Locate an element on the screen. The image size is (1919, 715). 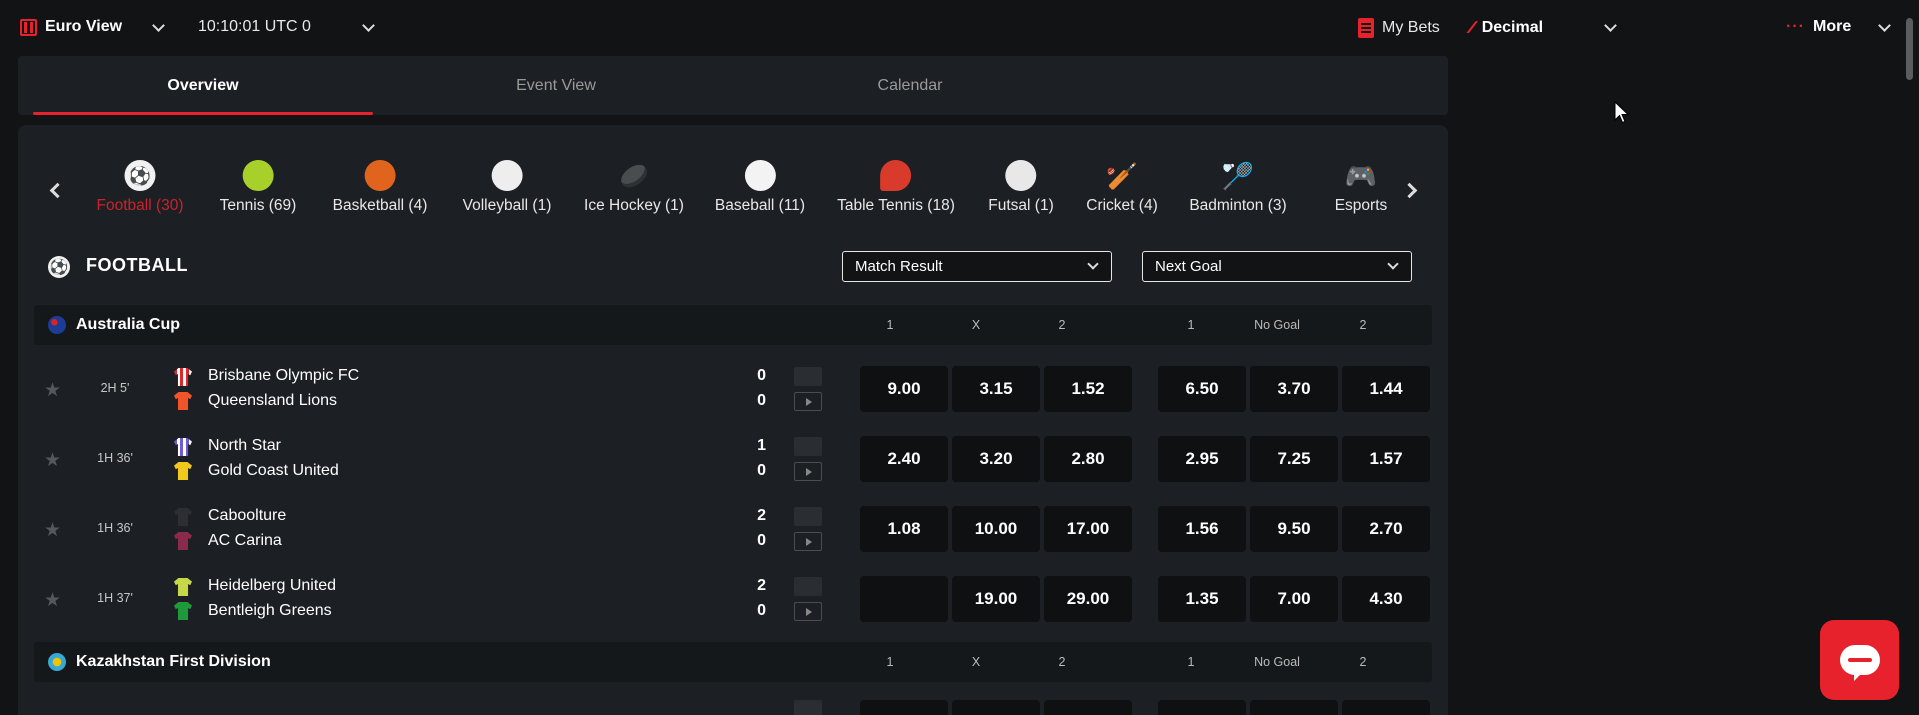
carousel-prev-icon is located at coordinates (57, 190).